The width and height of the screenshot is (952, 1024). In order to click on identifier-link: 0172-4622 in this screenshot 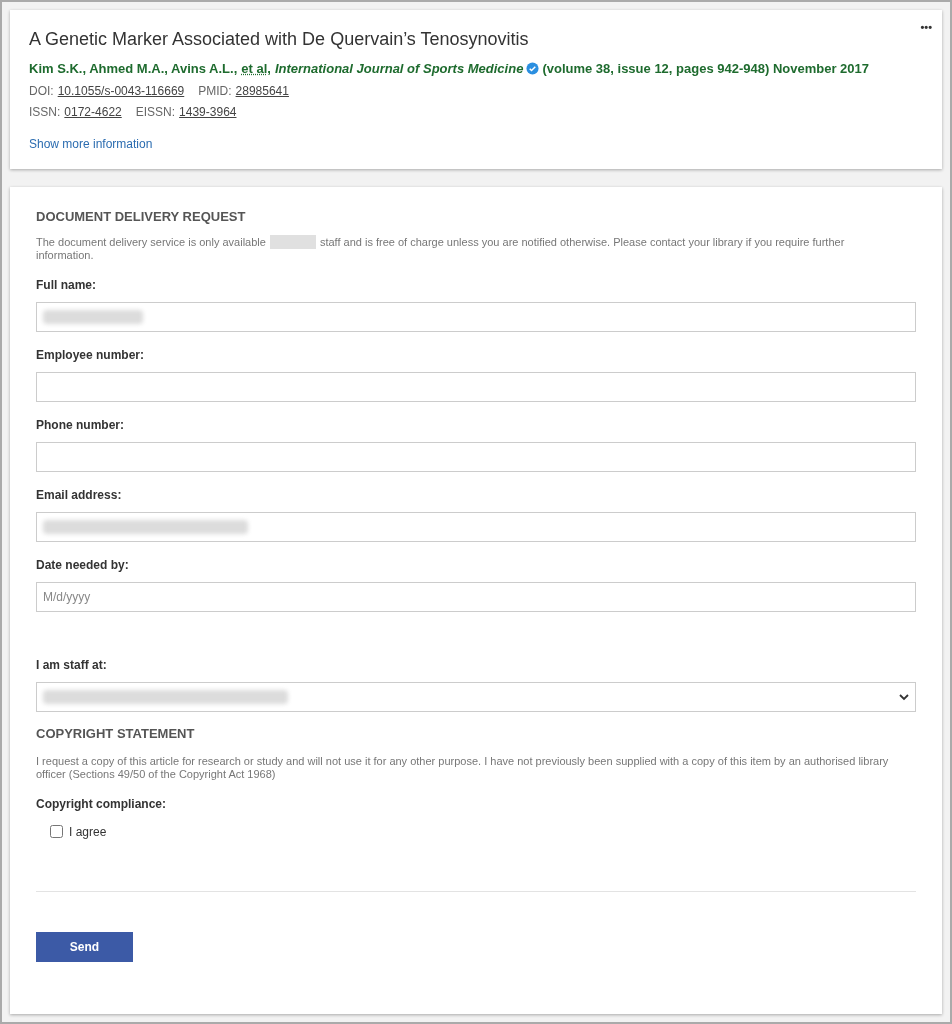, I will do `click(93, 111)`.